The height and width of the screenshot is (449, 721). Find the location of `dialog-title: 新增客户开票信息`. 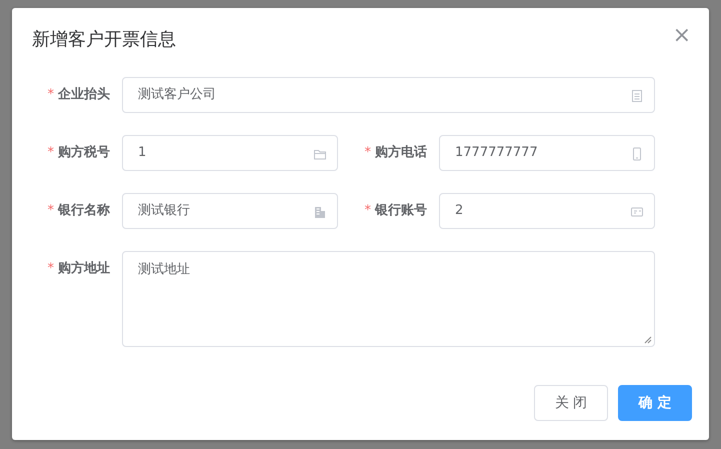

dialog-title: 新增客户开票信息 is located at coordinates (104, 40).